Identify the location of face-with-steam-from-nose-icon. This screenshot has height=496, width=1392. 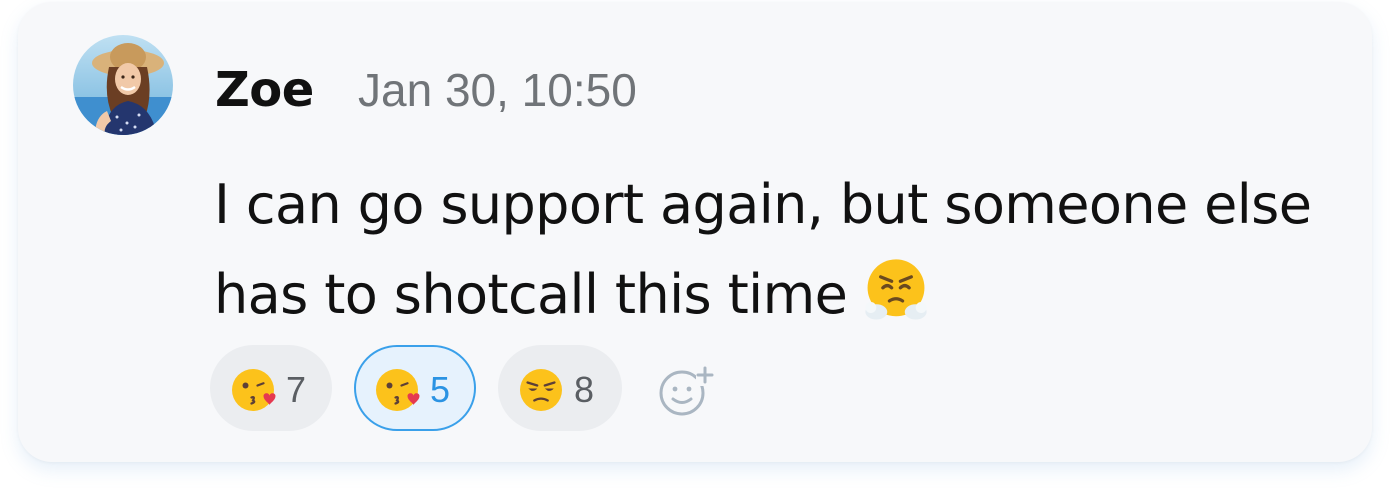
(896, 289).